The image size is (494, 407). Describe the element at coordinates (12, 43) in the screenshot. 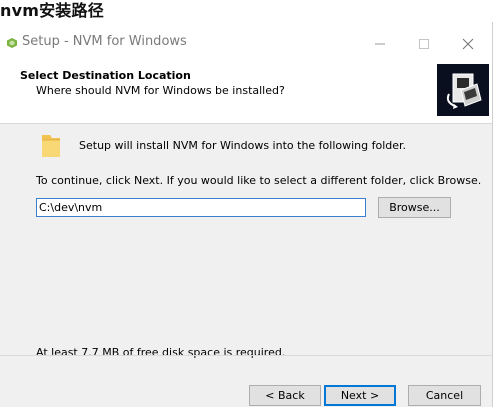

I see `nvm-app-icon` at that location.